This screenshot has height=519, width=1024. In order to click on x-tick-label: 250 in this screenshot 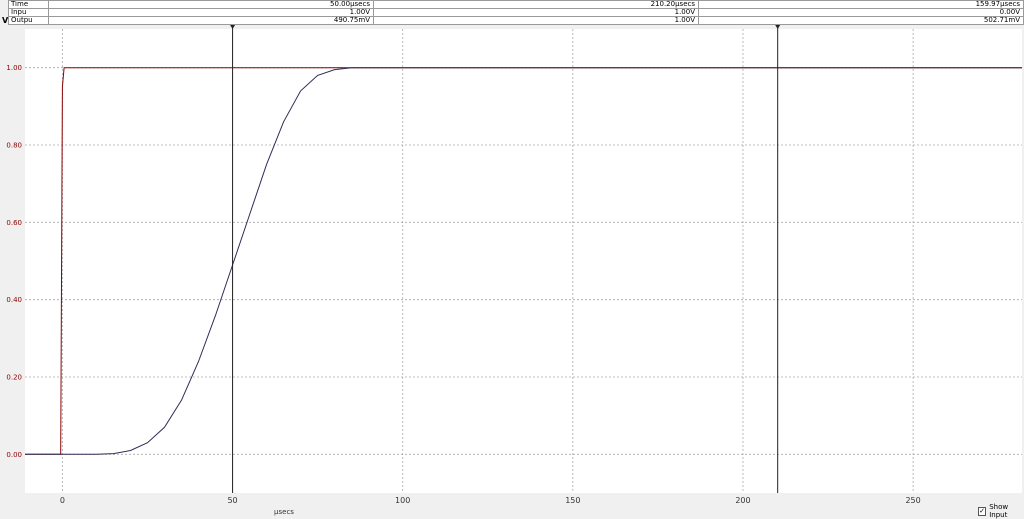, I will do `click(912, 500)`.